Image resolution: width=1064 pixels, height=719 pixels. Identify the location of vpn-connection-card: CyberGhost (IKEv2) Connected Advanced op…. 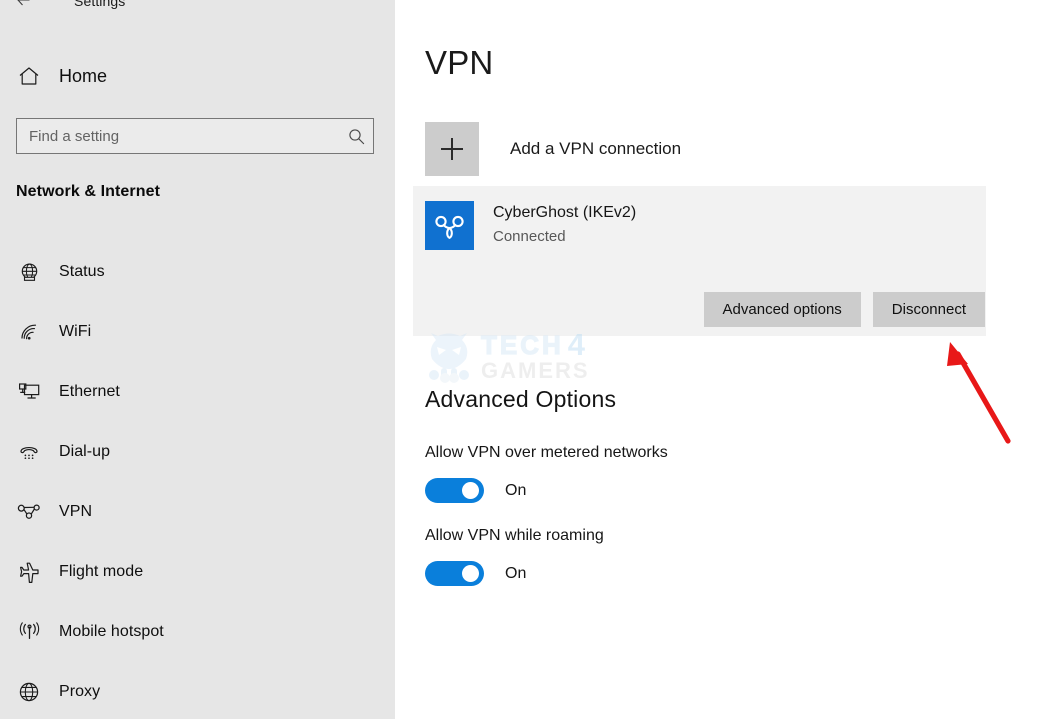
(699, 261).